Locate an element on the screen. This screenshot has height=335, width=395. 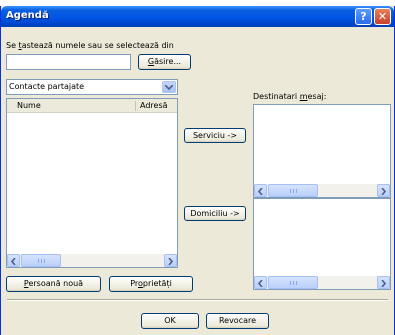
contact-source-dropdown: Contacte partajate is located at coordinates (92, 87).